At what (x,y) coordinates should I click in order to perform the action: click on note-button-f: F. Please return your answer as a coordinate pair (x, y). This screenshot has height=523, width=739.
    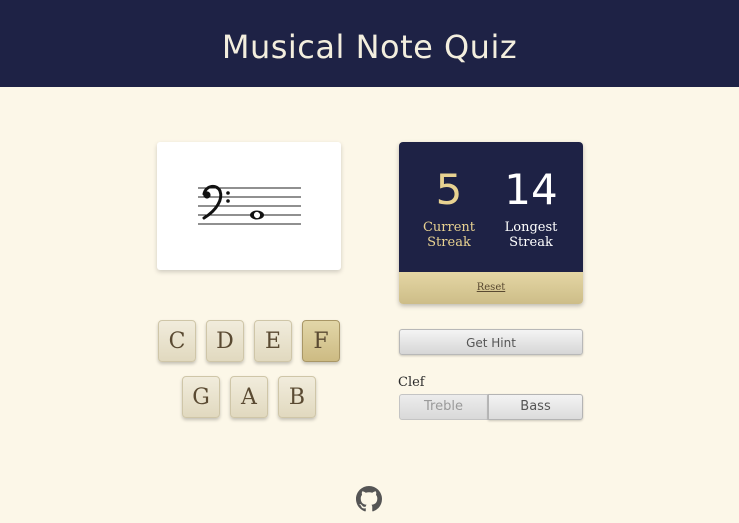
    Looking at the image, I should click on (321, 341).